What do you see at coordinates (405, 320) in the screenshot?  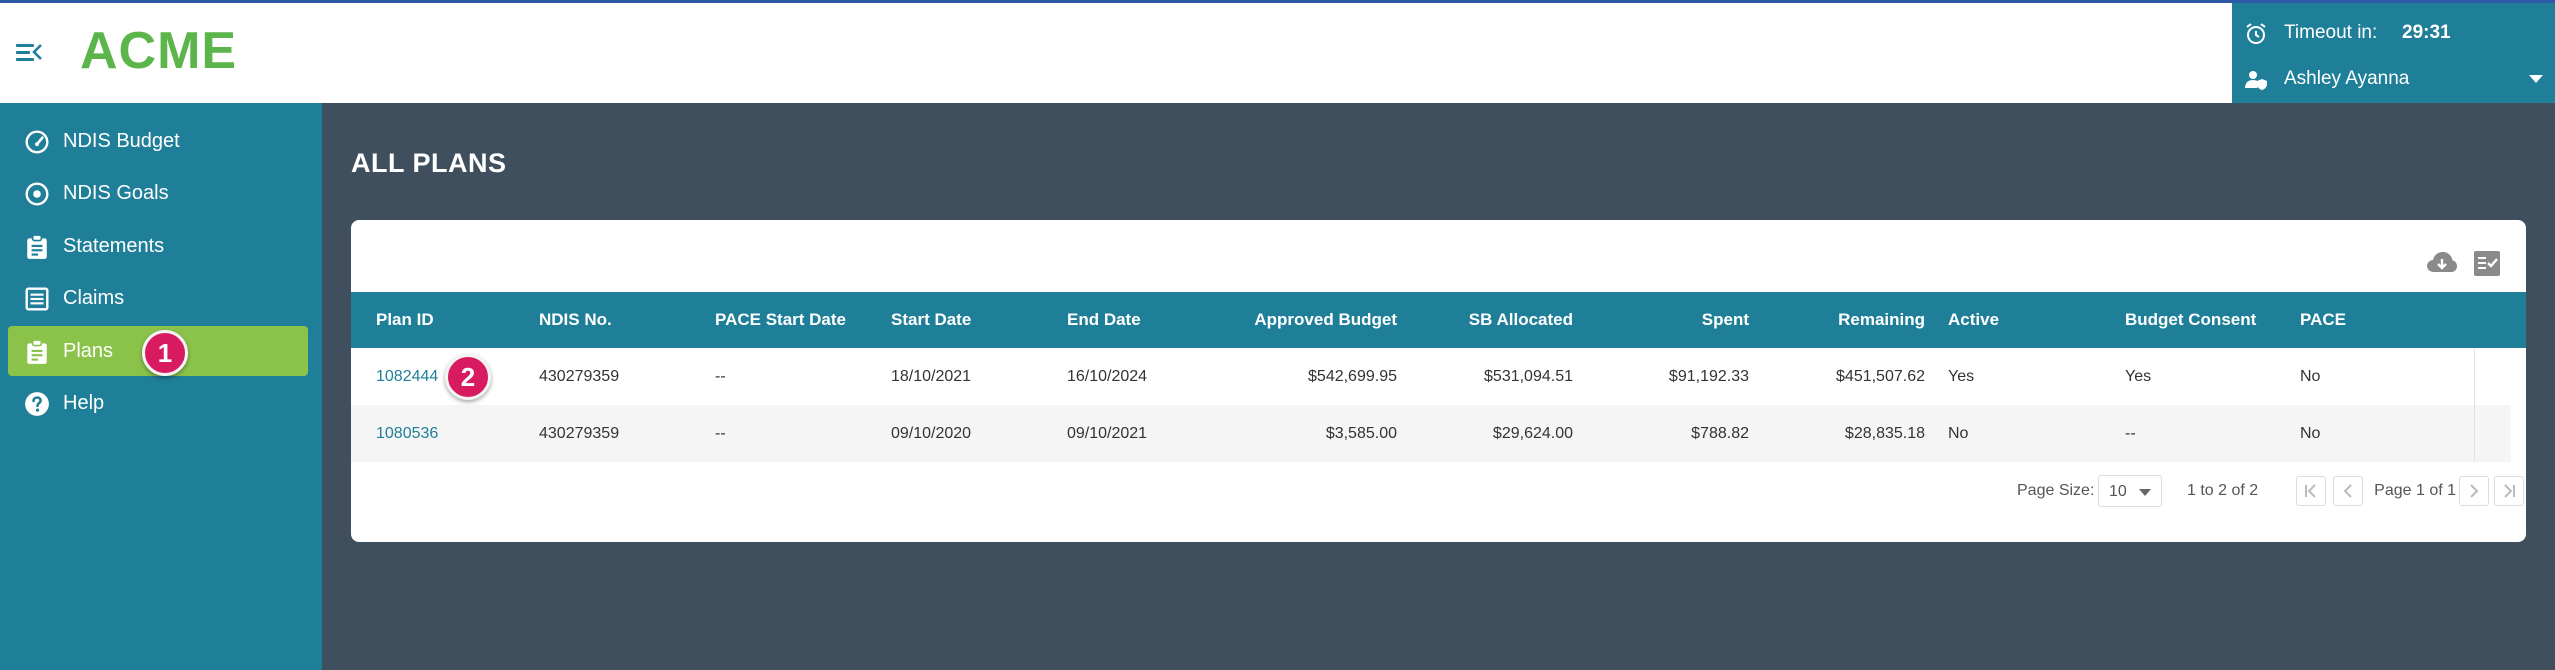 I see `column-header: Plan ID` at bounding box center [405, 320].